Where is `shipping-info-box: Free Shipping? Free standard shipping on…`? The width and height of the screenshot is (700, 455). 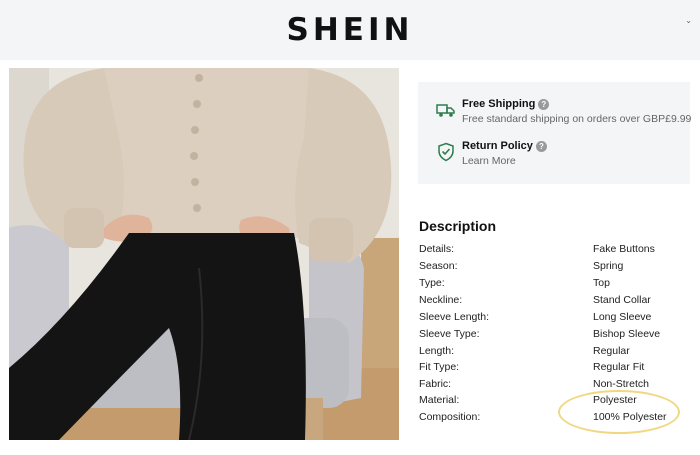 shipping-info-box: Free Shipping? Free standard shipping on… is located at coordinates (555, 133).